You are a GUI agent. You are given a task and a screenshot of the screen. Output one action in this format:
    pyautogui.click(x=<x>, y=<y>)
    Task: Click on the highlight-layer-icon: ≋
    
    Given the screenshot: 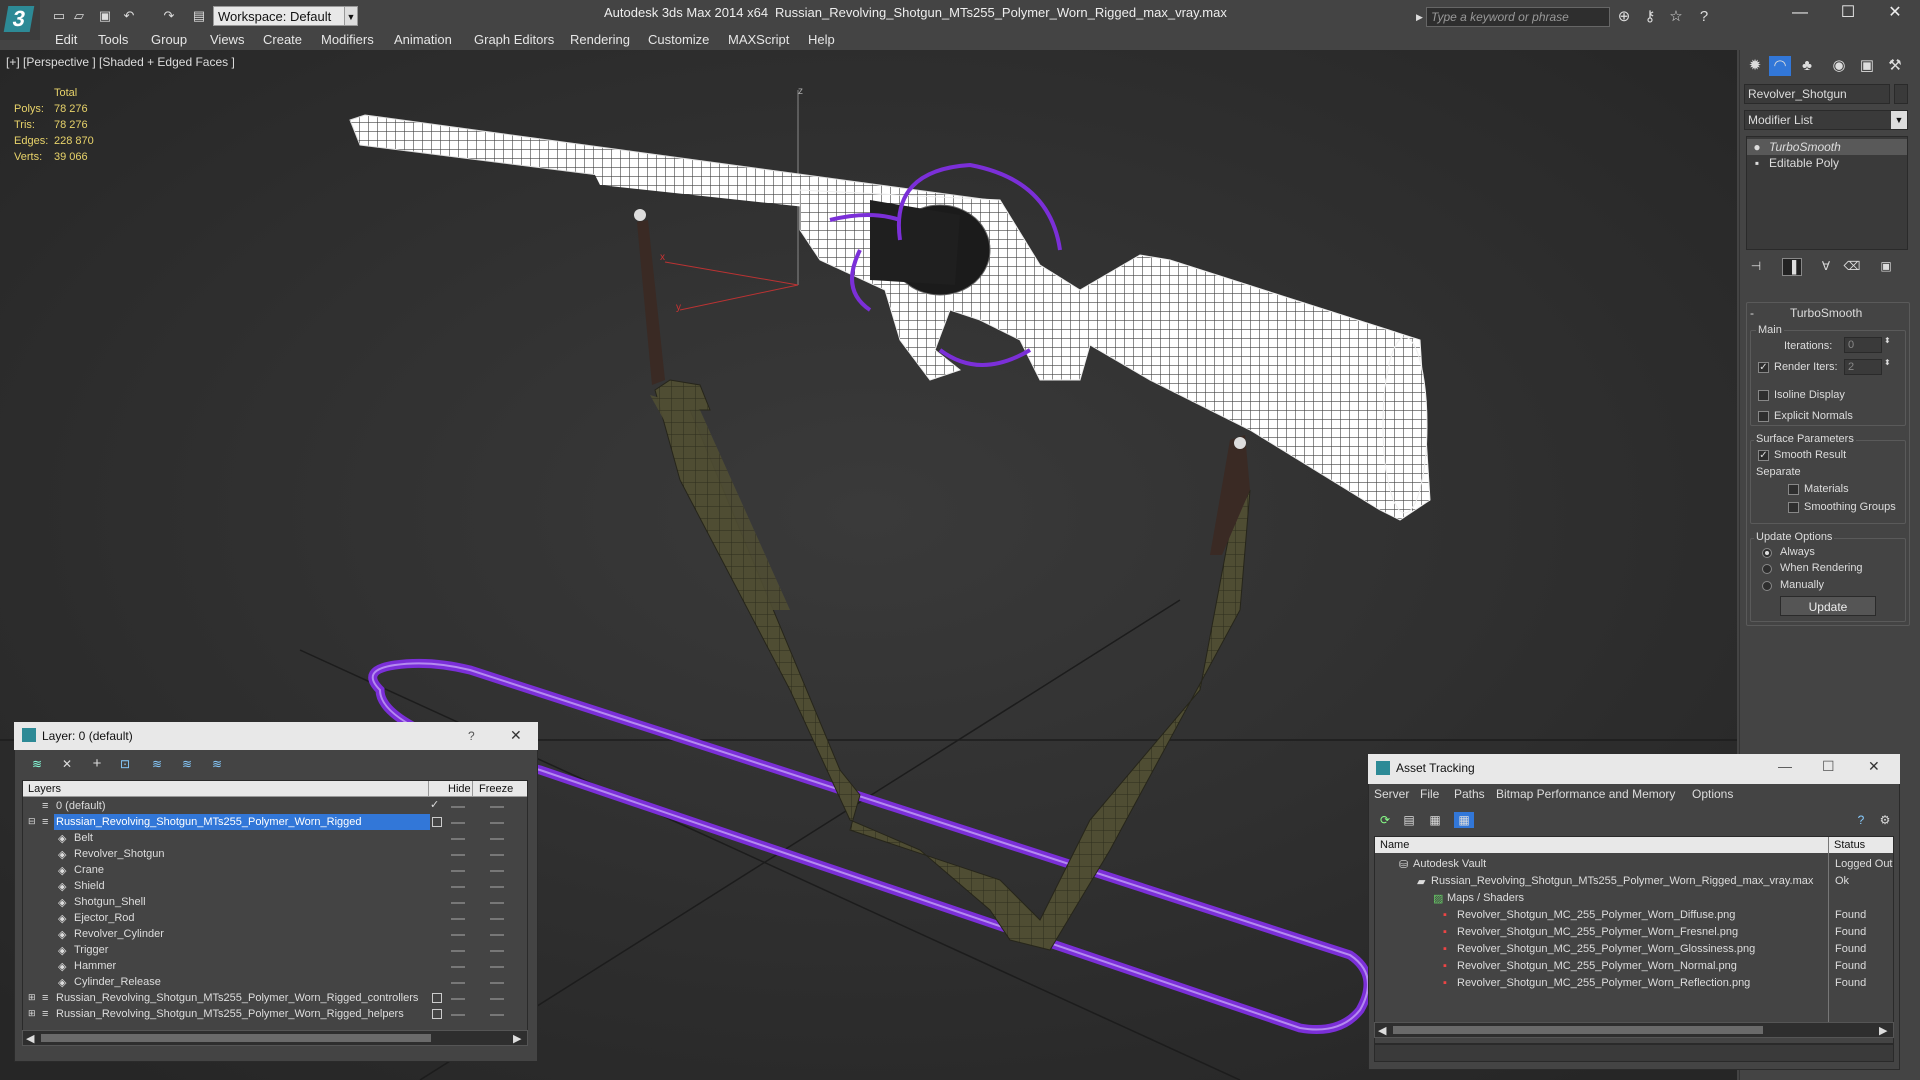 What is the action you would take?
    pyautogui.click(x=157, y=764)
    